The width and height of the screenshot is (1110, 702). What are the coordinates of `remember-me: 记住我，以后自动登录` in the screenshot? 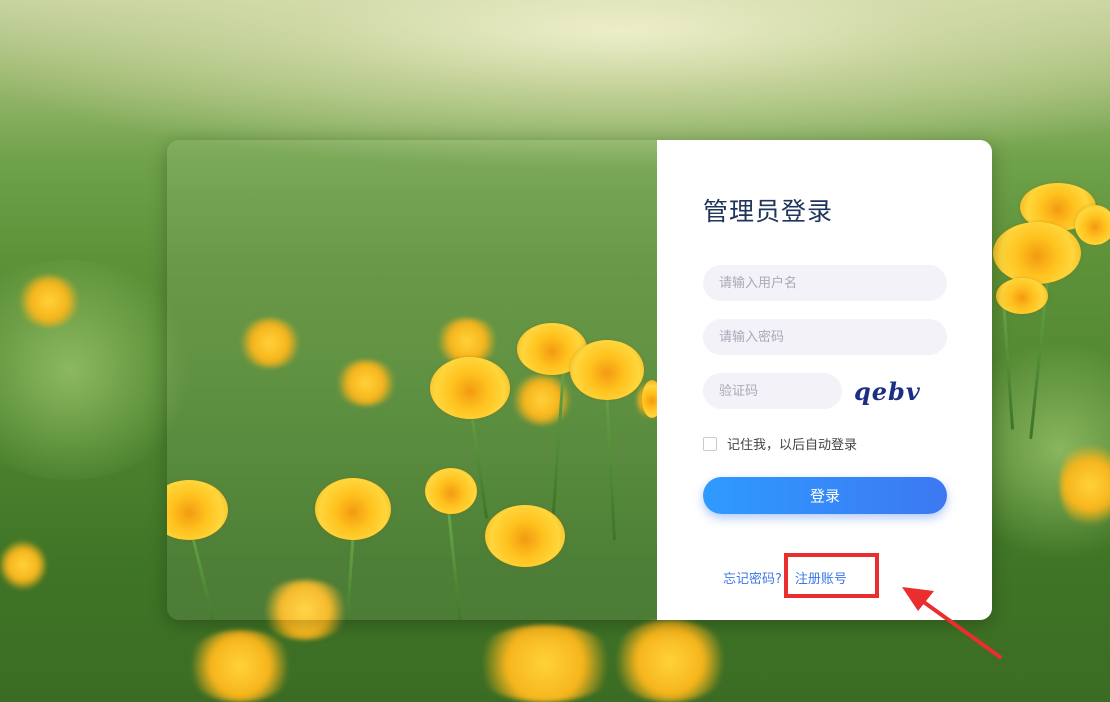 It's located at (780, 443).